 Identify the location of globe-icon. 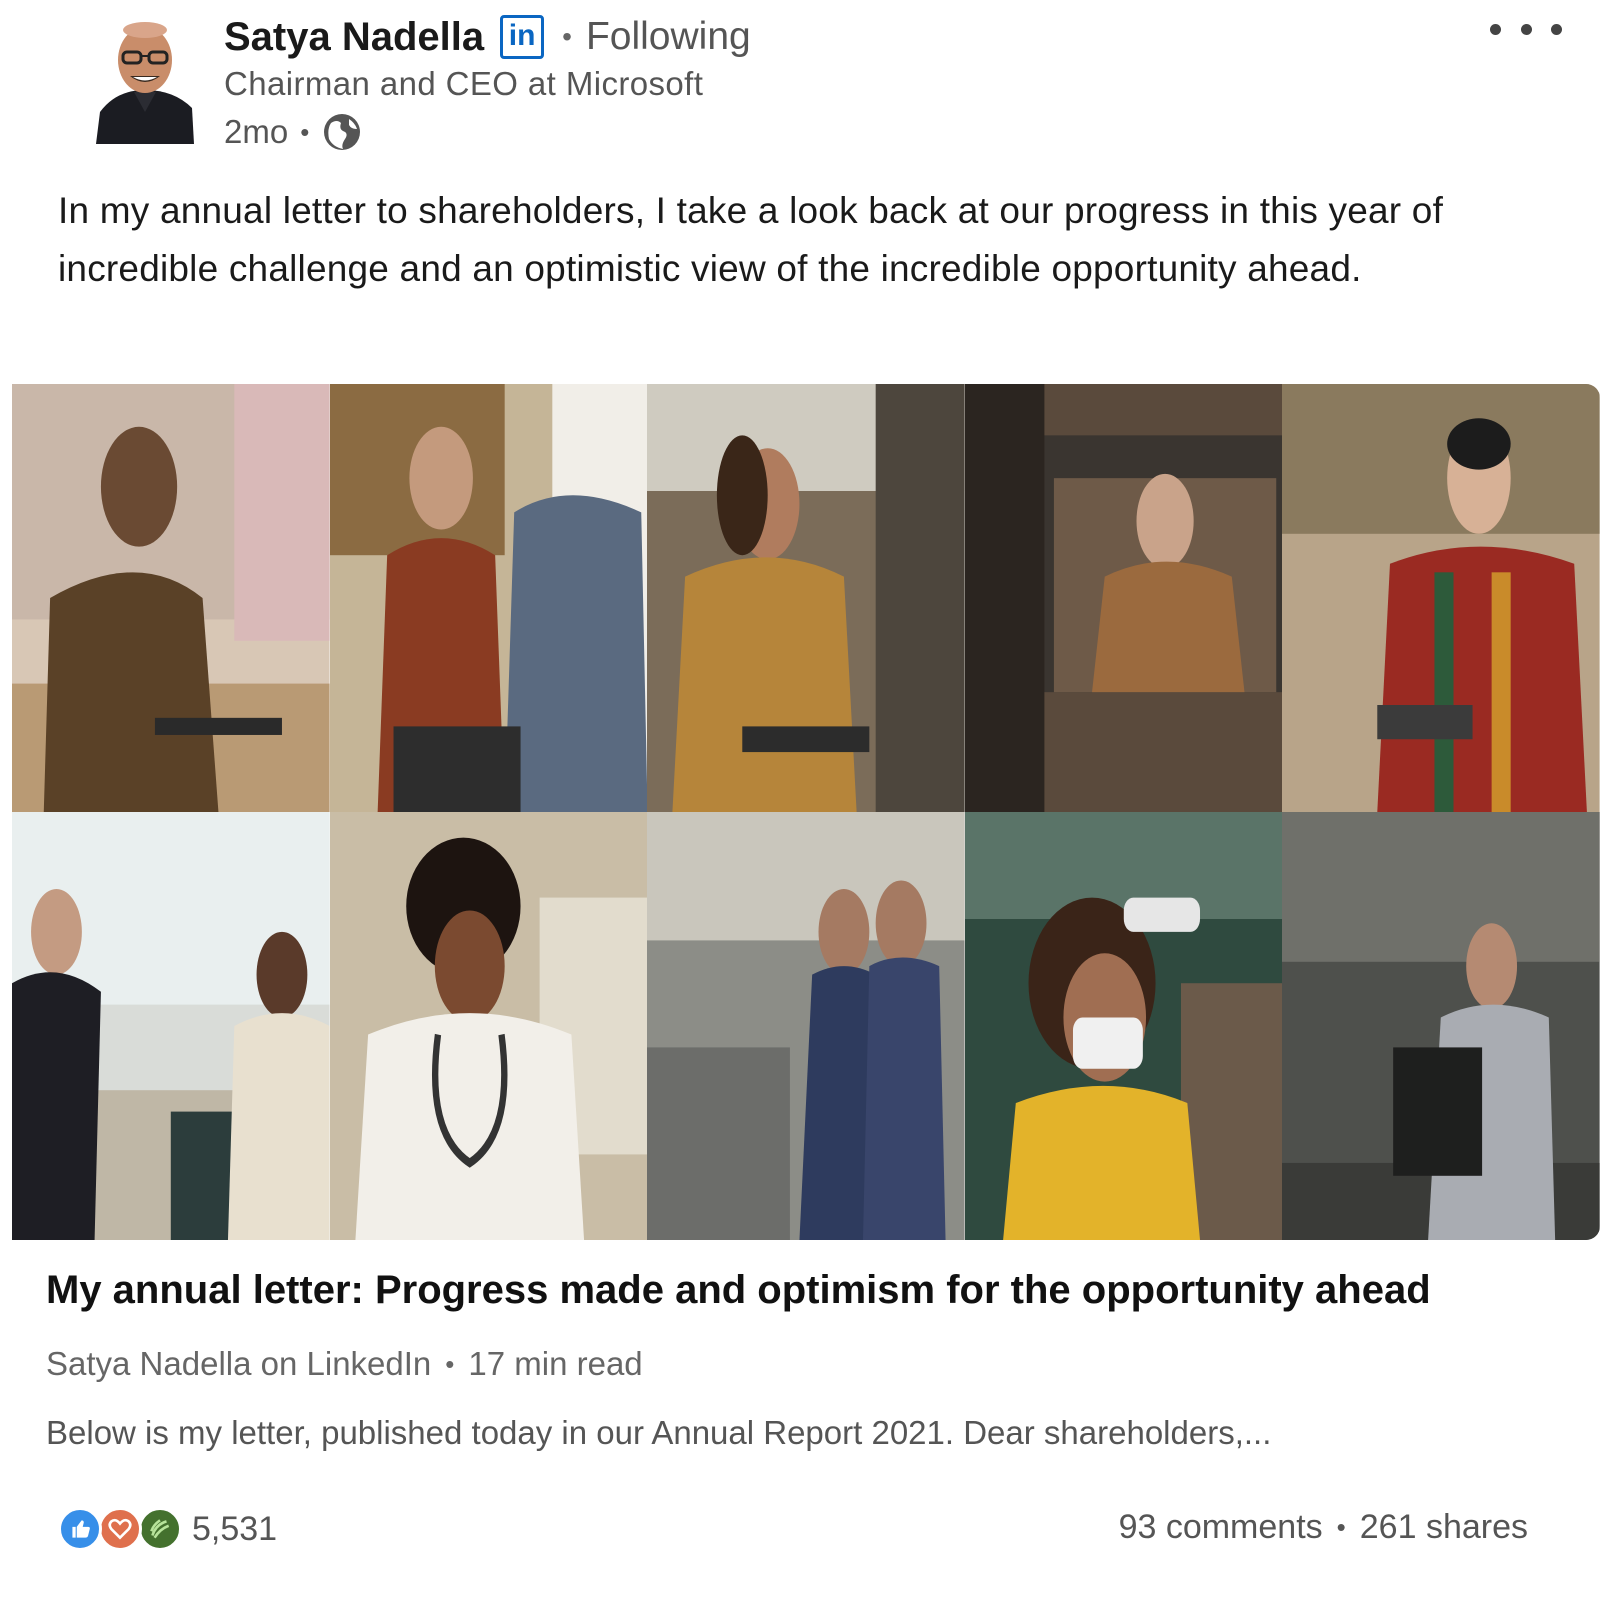
(342, 132).